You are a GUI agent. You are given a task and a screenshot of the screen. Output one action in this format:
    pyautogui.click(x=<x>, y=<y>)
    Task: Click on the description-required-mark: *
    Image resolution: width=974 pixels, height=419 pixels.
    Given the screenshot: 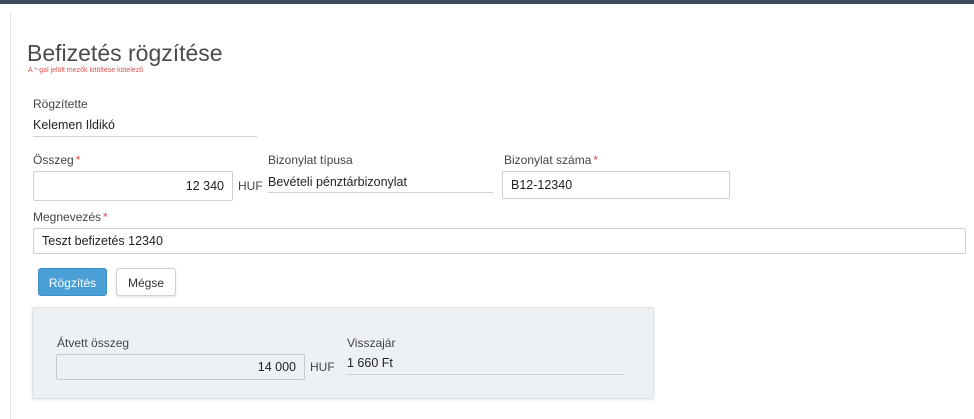 What is the action you would take?
    pyautogui.click(x=105, y=217)
    